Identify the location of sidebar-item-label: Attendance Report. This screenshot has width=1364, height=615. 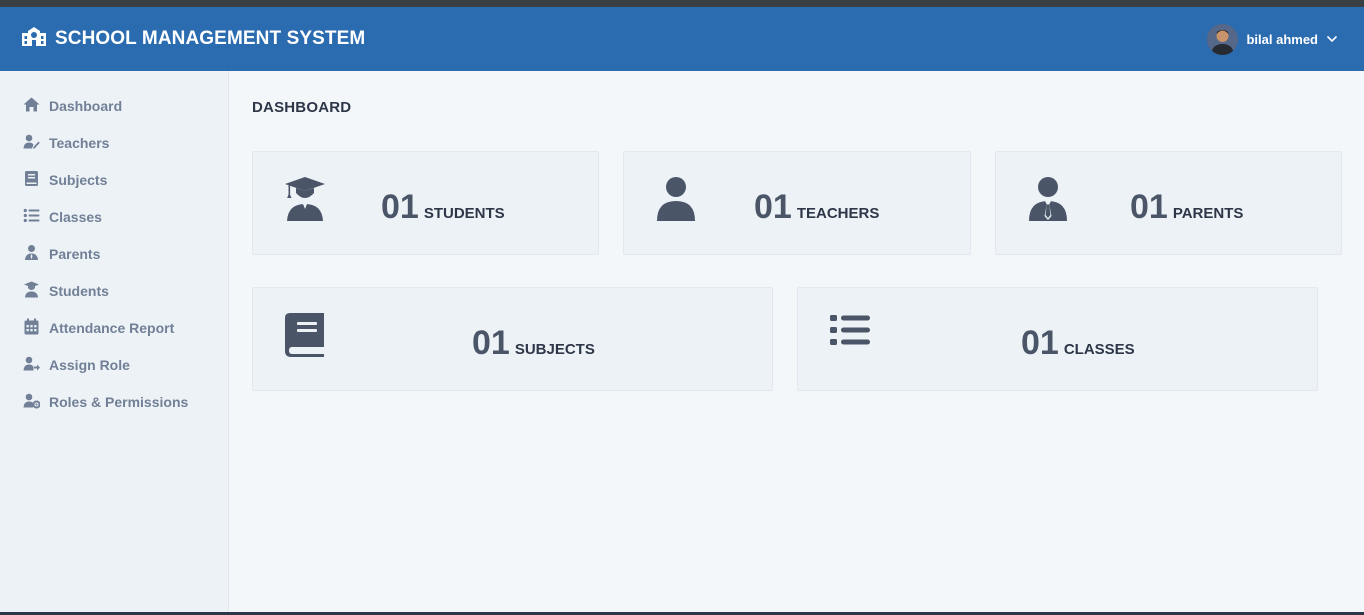
(112, 327).